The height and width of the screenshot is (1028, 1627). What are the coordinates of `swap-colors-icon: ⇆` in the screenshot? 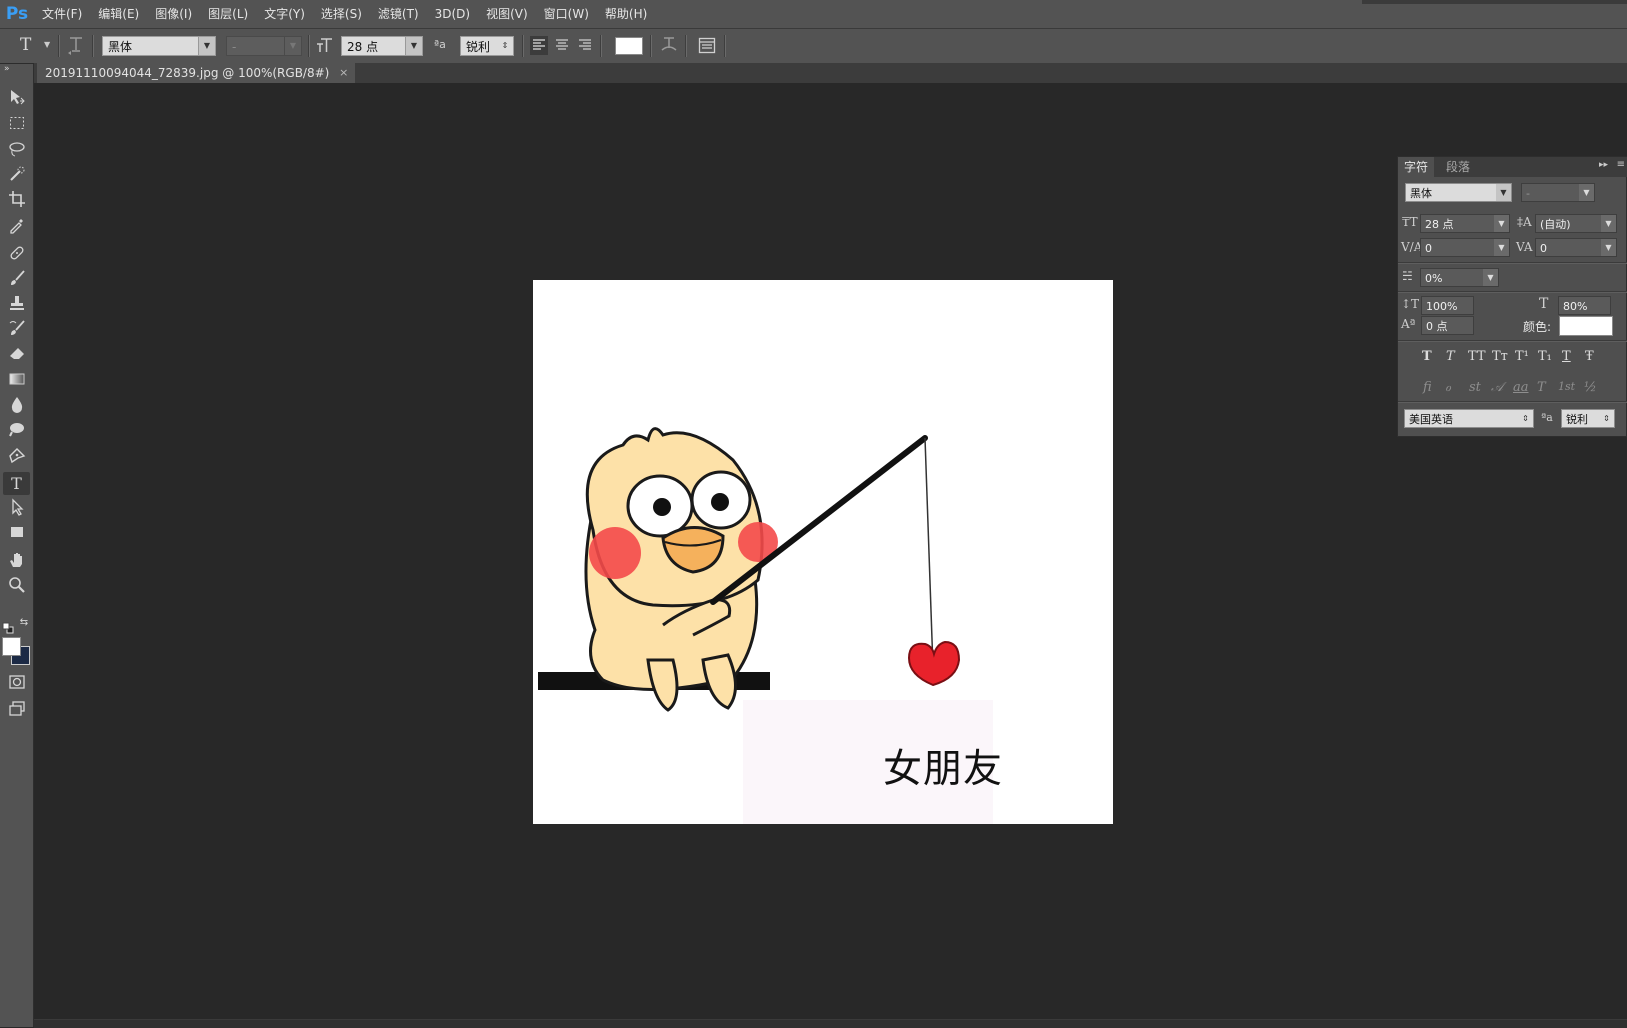 It's located at (24, 623).